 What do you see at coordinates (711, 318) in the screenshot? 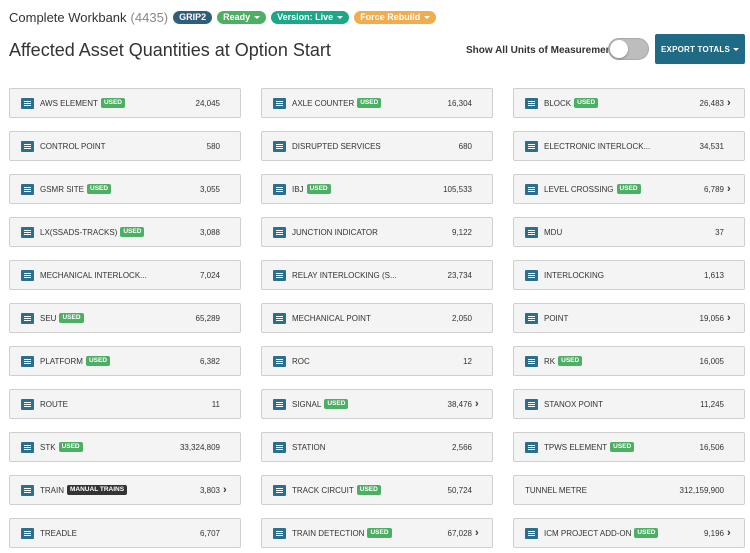
I see `asset-quantity: 19,056` at bounding box center [711, 318].